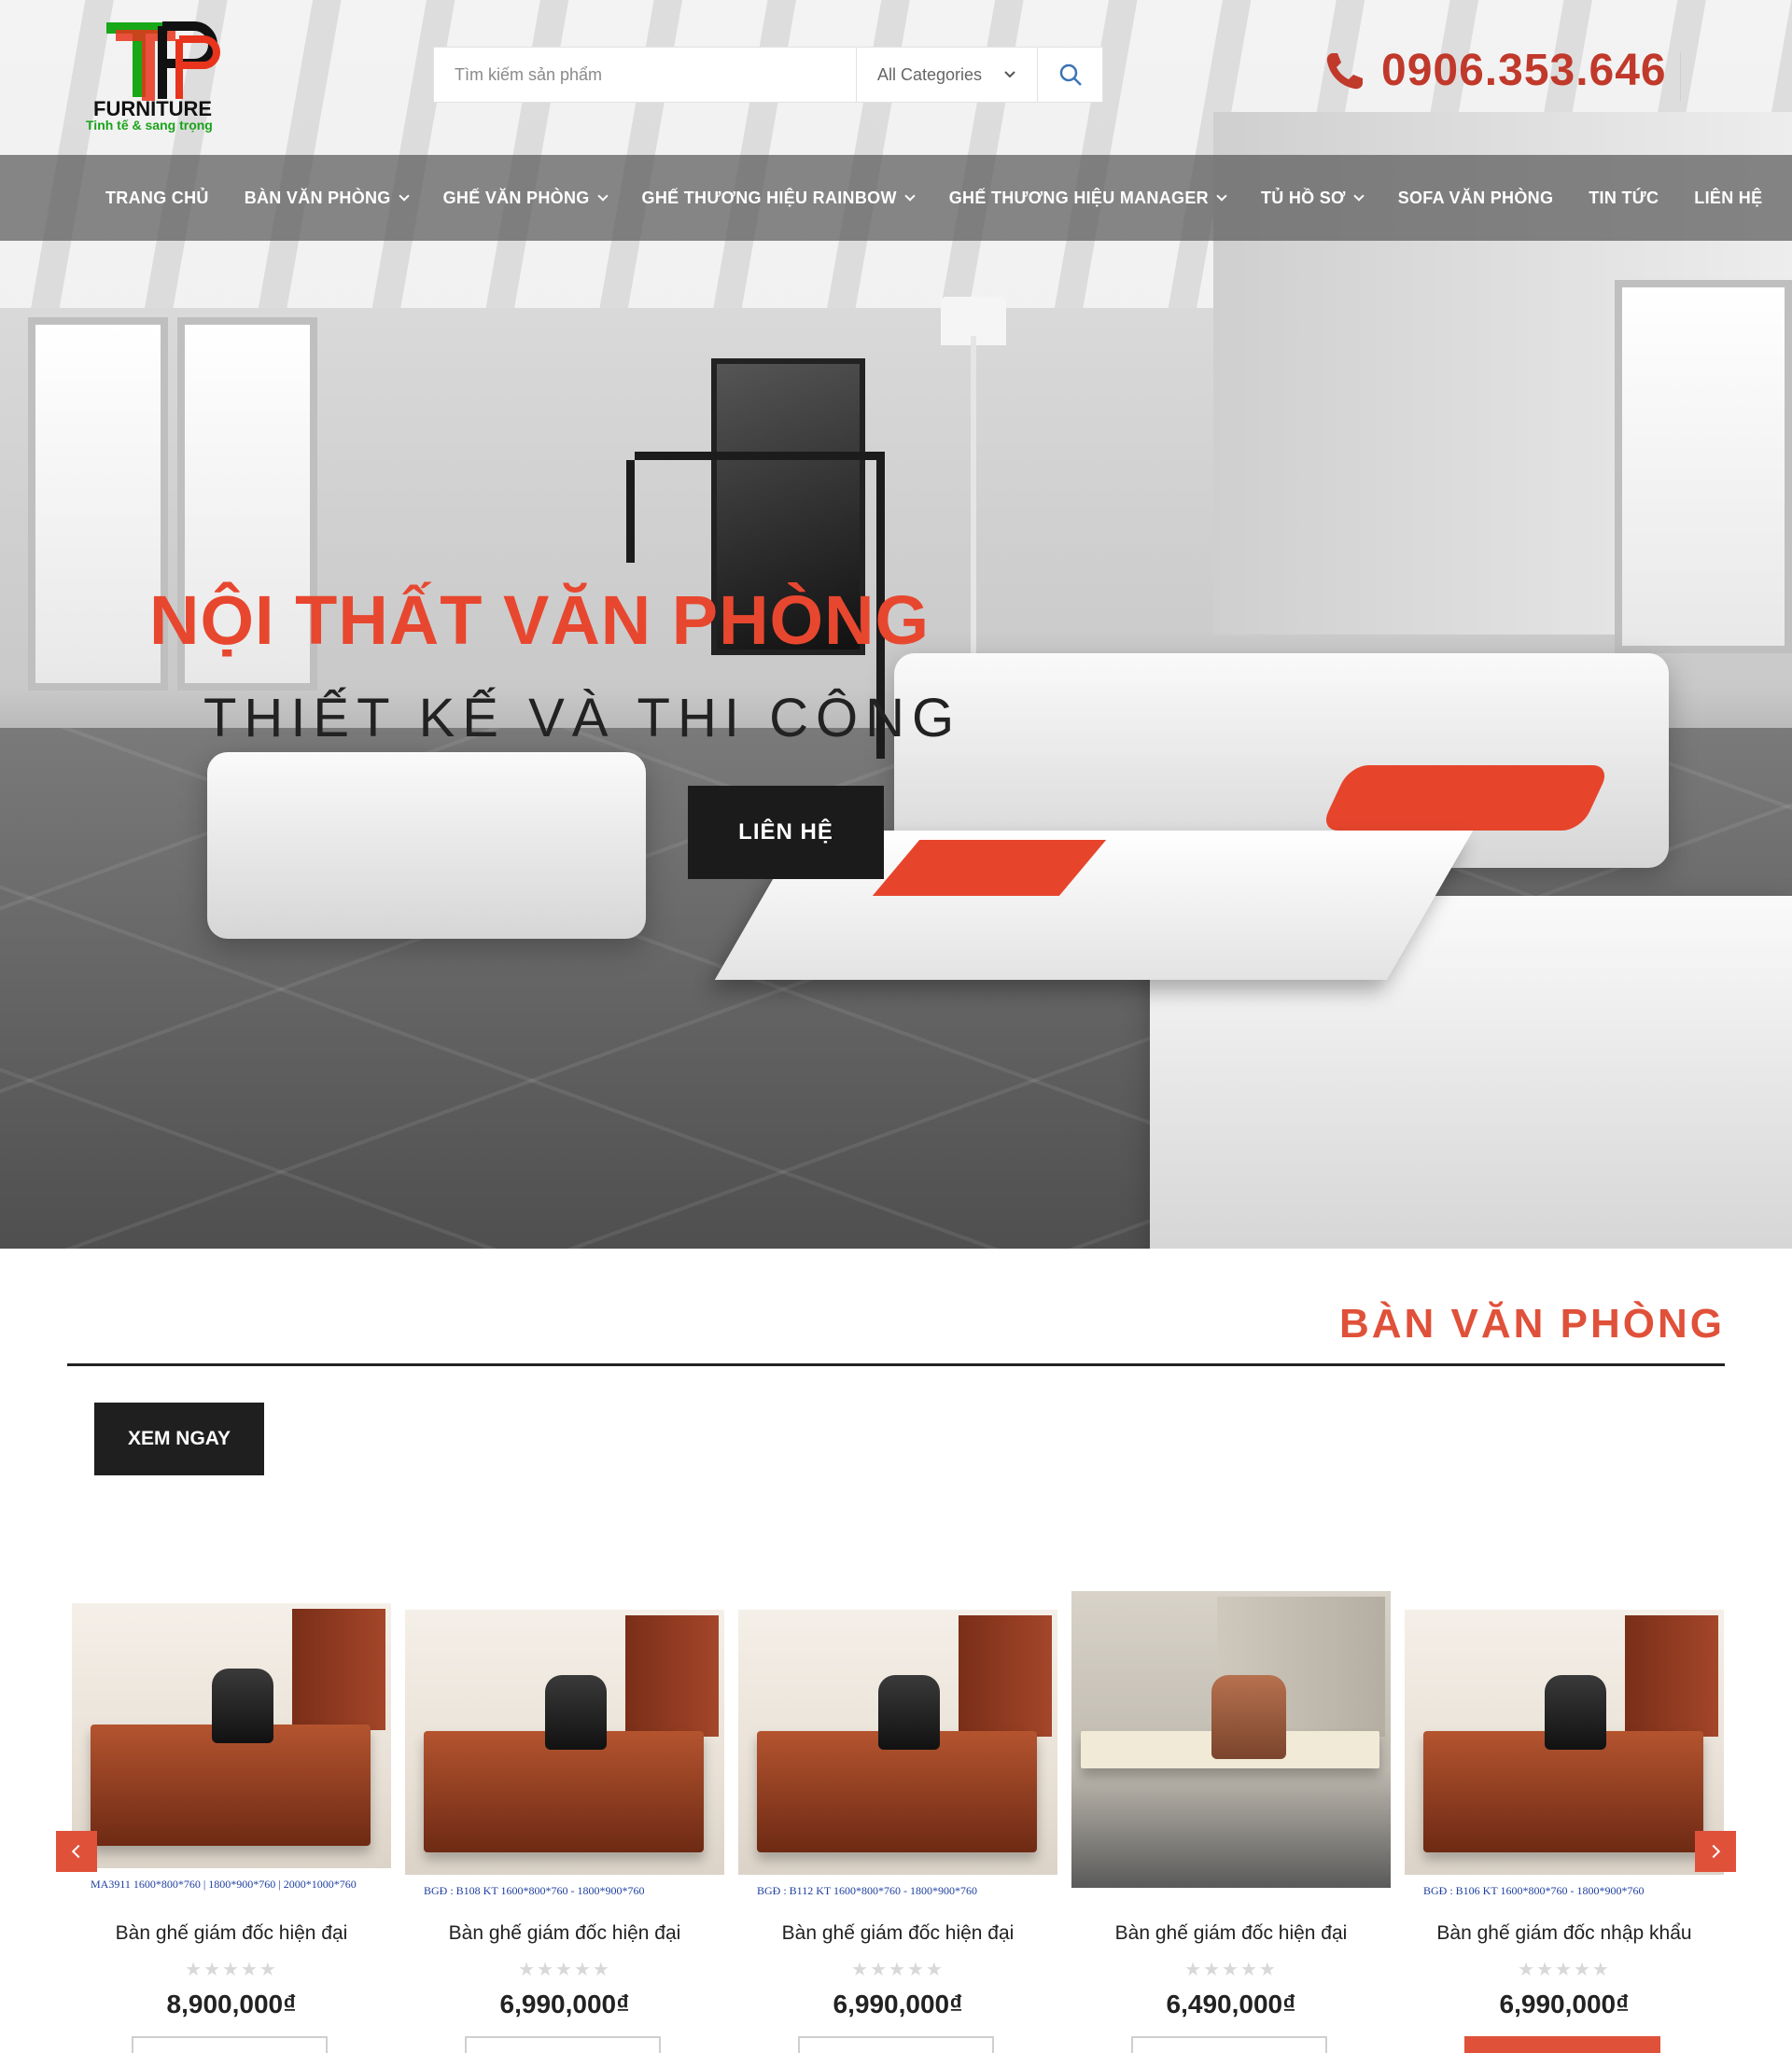 This screenshot has height=2053, width=1792. What do you see at coordinates (158, 76) in the screenshot?
I see `logo: FURNITURE Tinh tế & sang trọng` at bounding box center [158, 76].